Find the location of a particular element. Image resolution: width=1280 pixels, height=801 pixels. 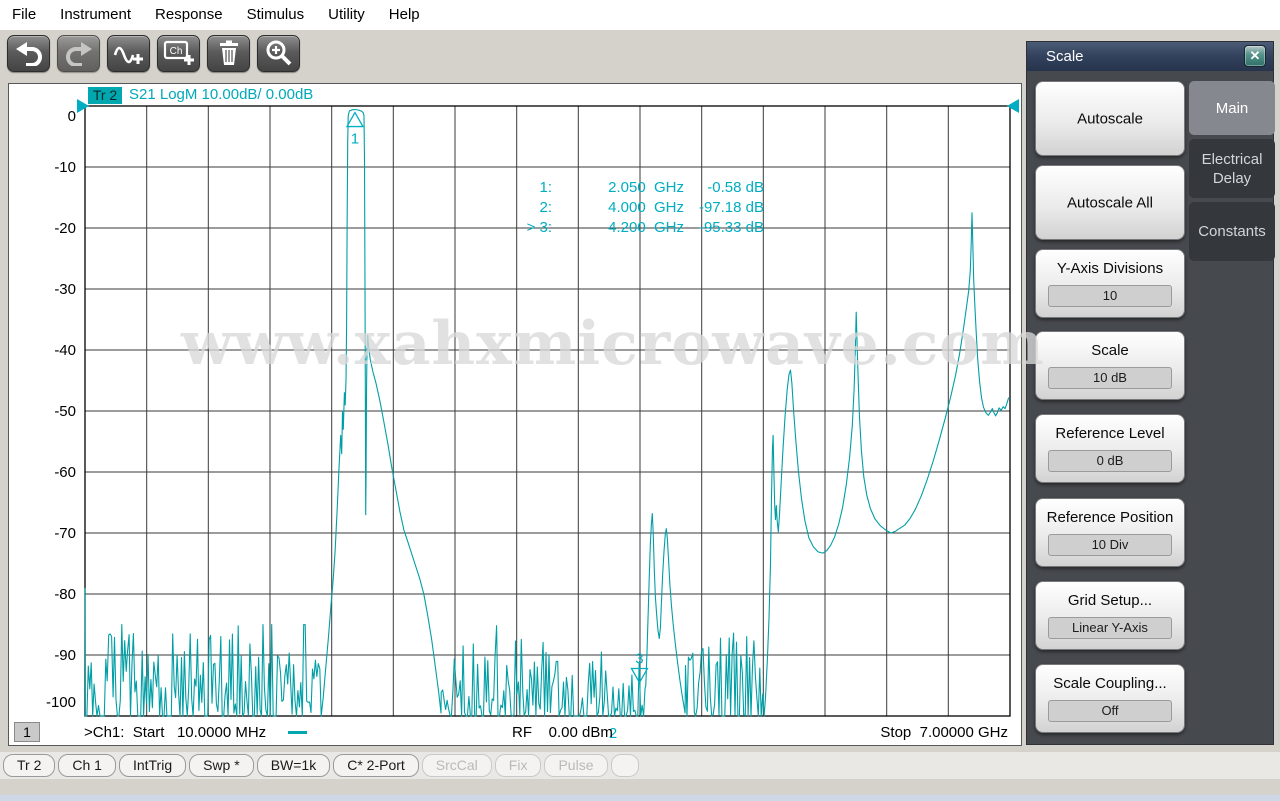

trace-badge: Tr 2 is located at coordinates (105, 95).